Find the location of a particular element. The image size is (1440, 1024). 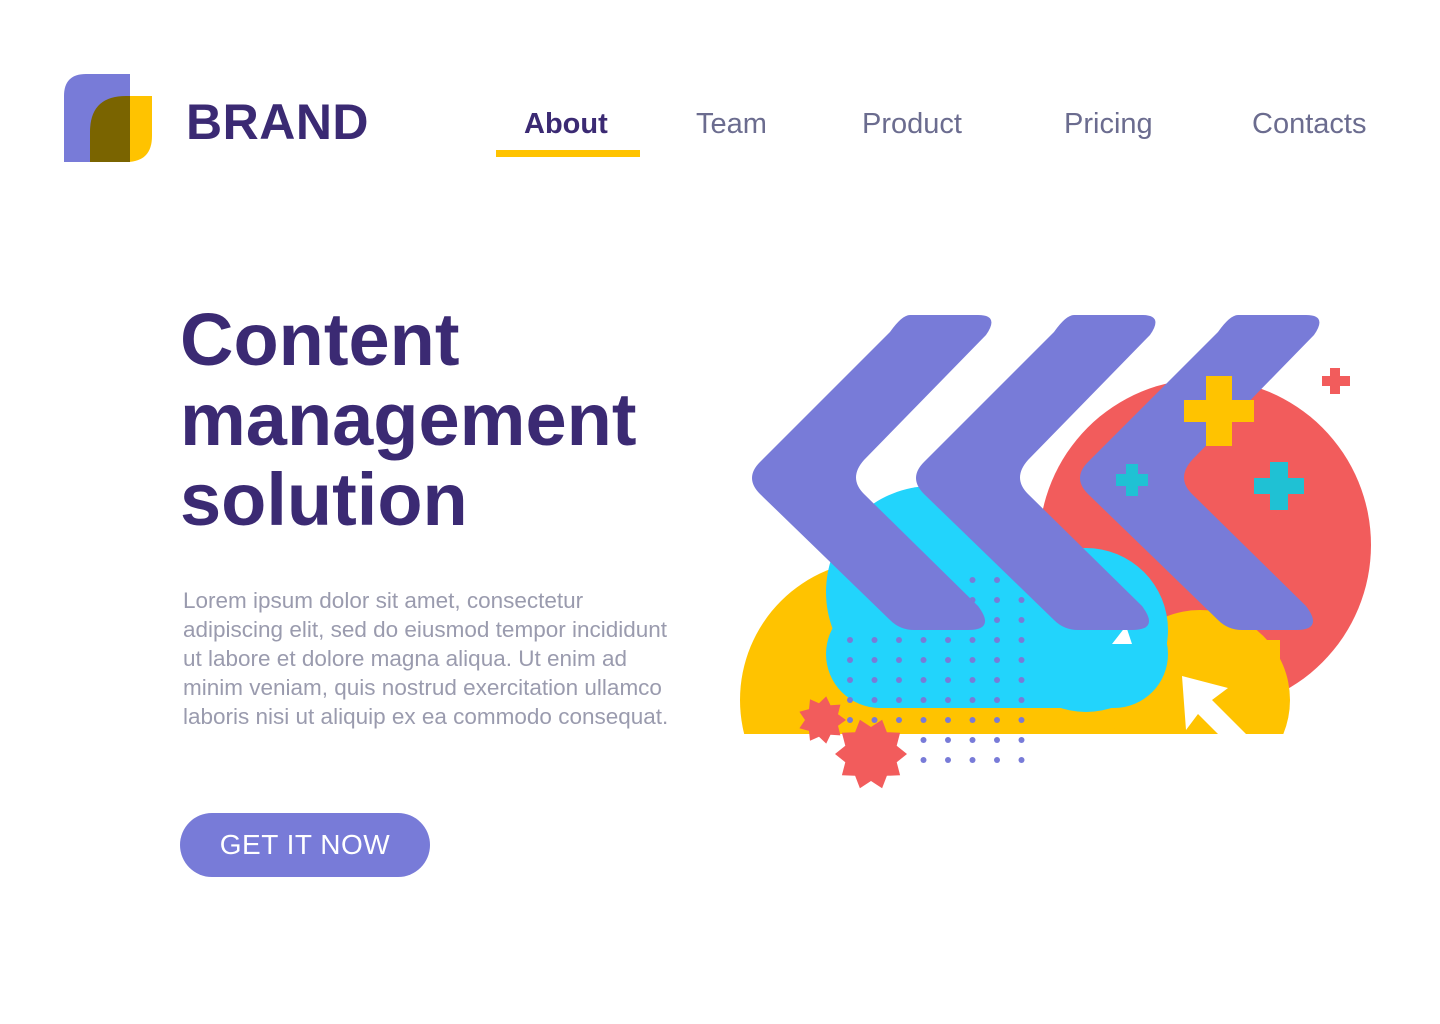

main-nav: About Team Product Pricing Contacts is located at coordinates (720, 134).